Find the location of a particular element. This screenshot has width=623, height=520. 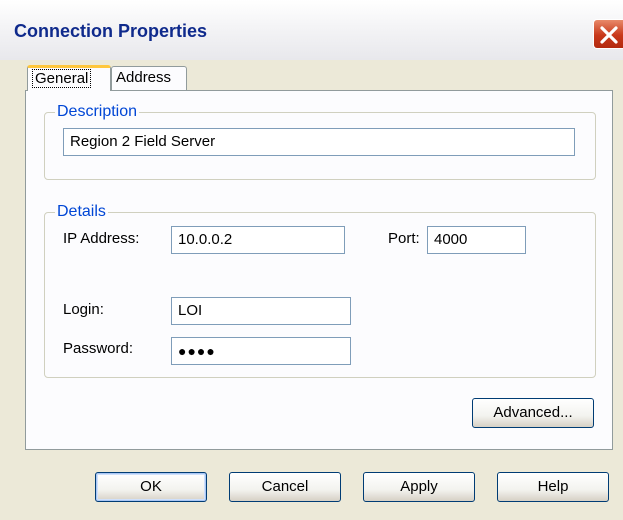

close-icon is located at coordinates (609, 35).